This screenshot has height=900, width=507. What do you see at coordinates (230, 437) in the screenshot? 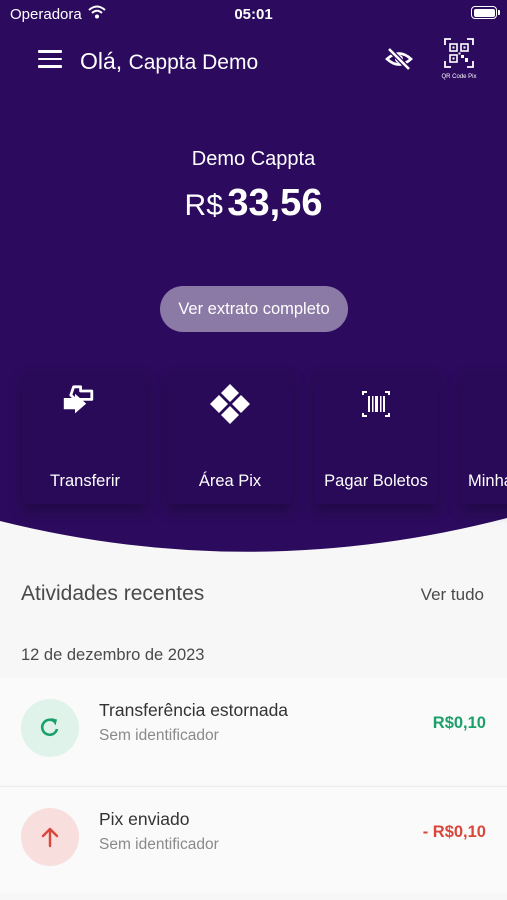
I see `action-pix-area: Área Pix` at bounding box center [230, 437].